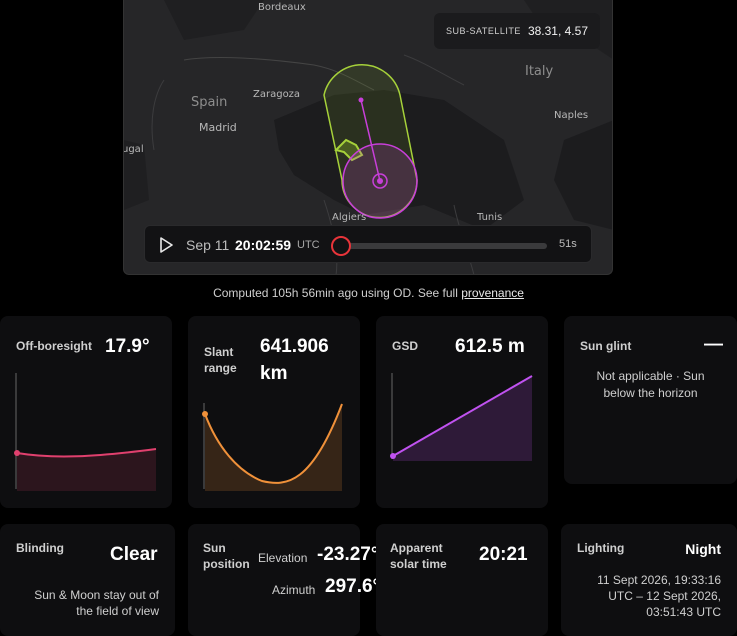  I want to click on azimuth-value: 297.6°, so click(353, 586).